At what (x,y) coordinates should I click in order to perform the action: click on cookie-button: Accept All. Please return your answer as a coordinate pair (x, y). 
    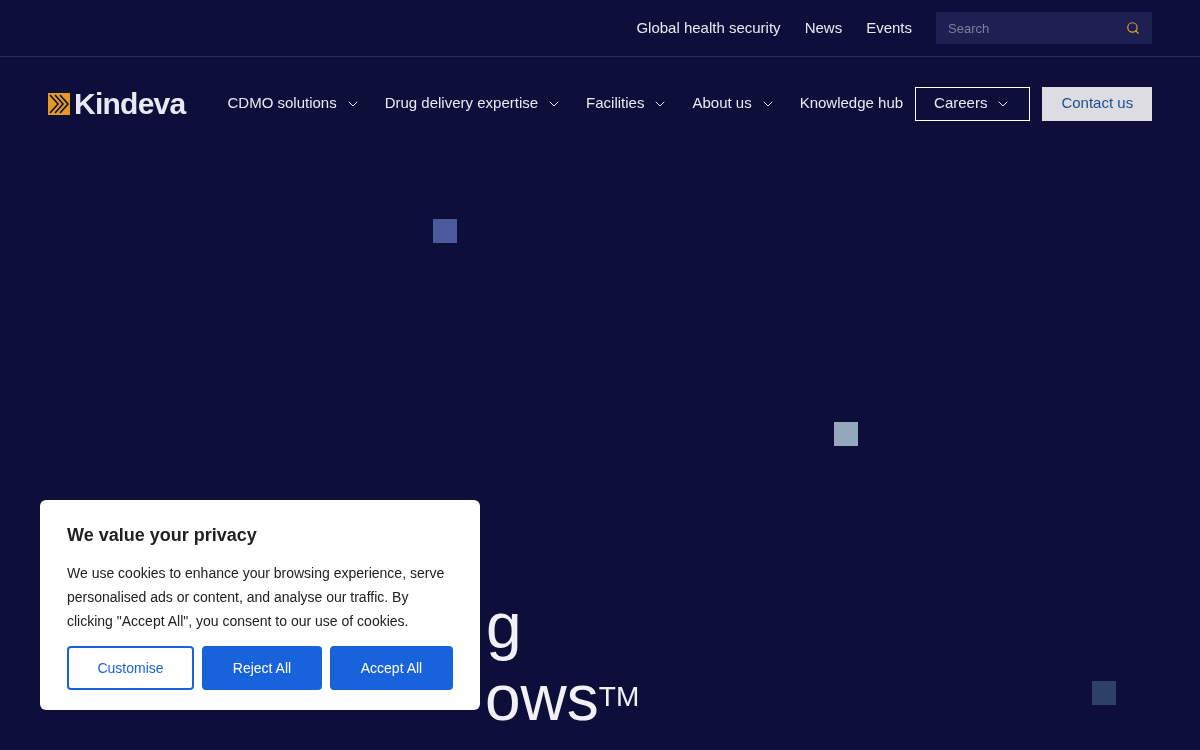
    Looking at the image, I should click on (391, 668).